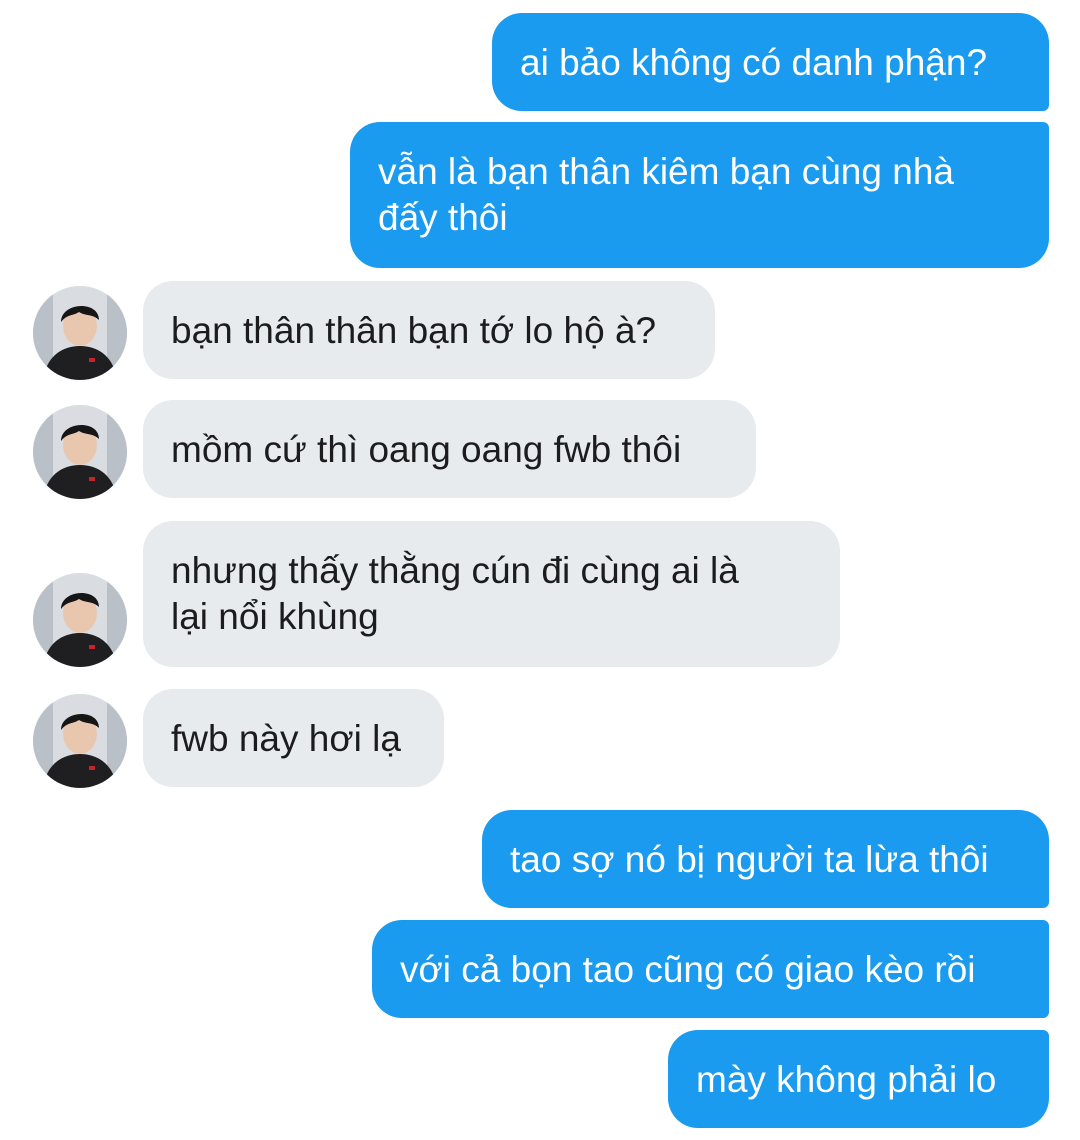  Describe the element at coordinates (286, 738) in the screenshot. I see `message-text: fwb này hơi lạ` at that location.